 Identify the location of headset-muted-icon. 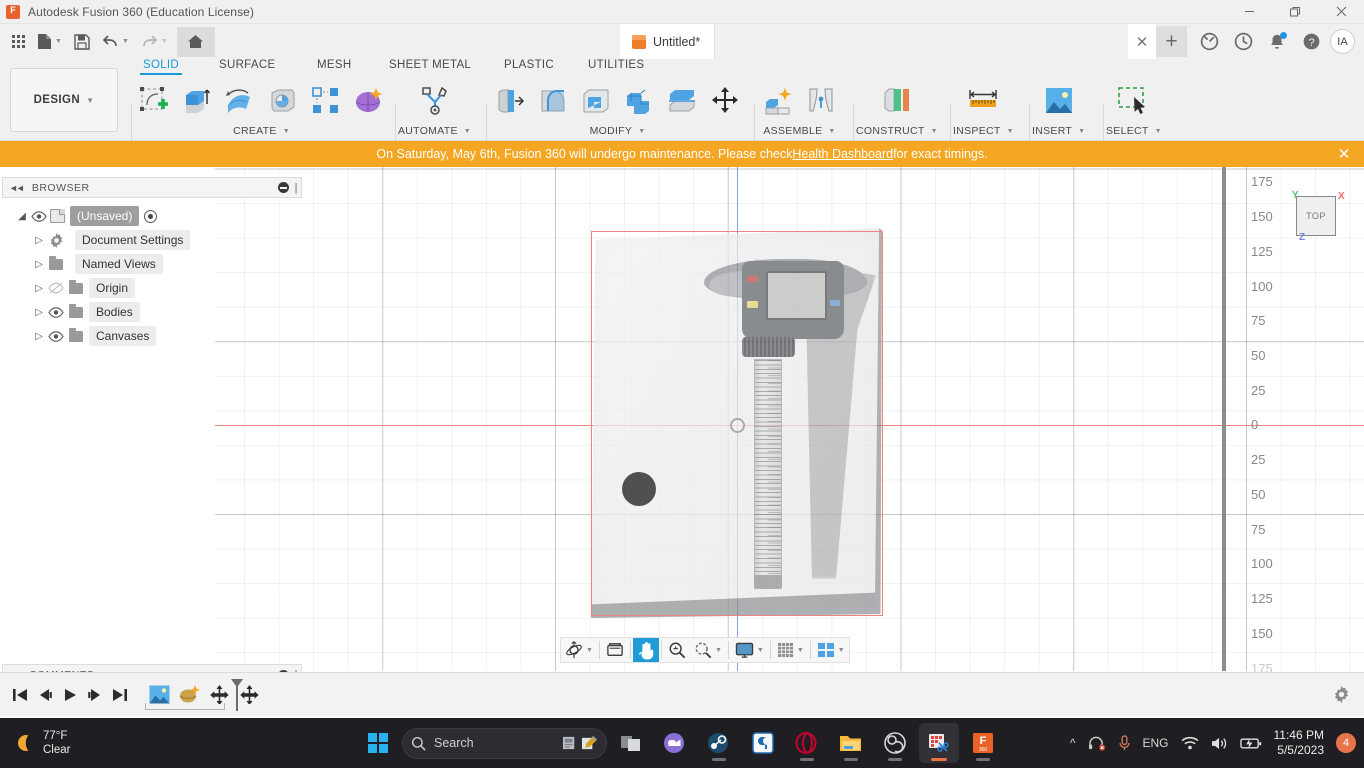
(1097, 743).